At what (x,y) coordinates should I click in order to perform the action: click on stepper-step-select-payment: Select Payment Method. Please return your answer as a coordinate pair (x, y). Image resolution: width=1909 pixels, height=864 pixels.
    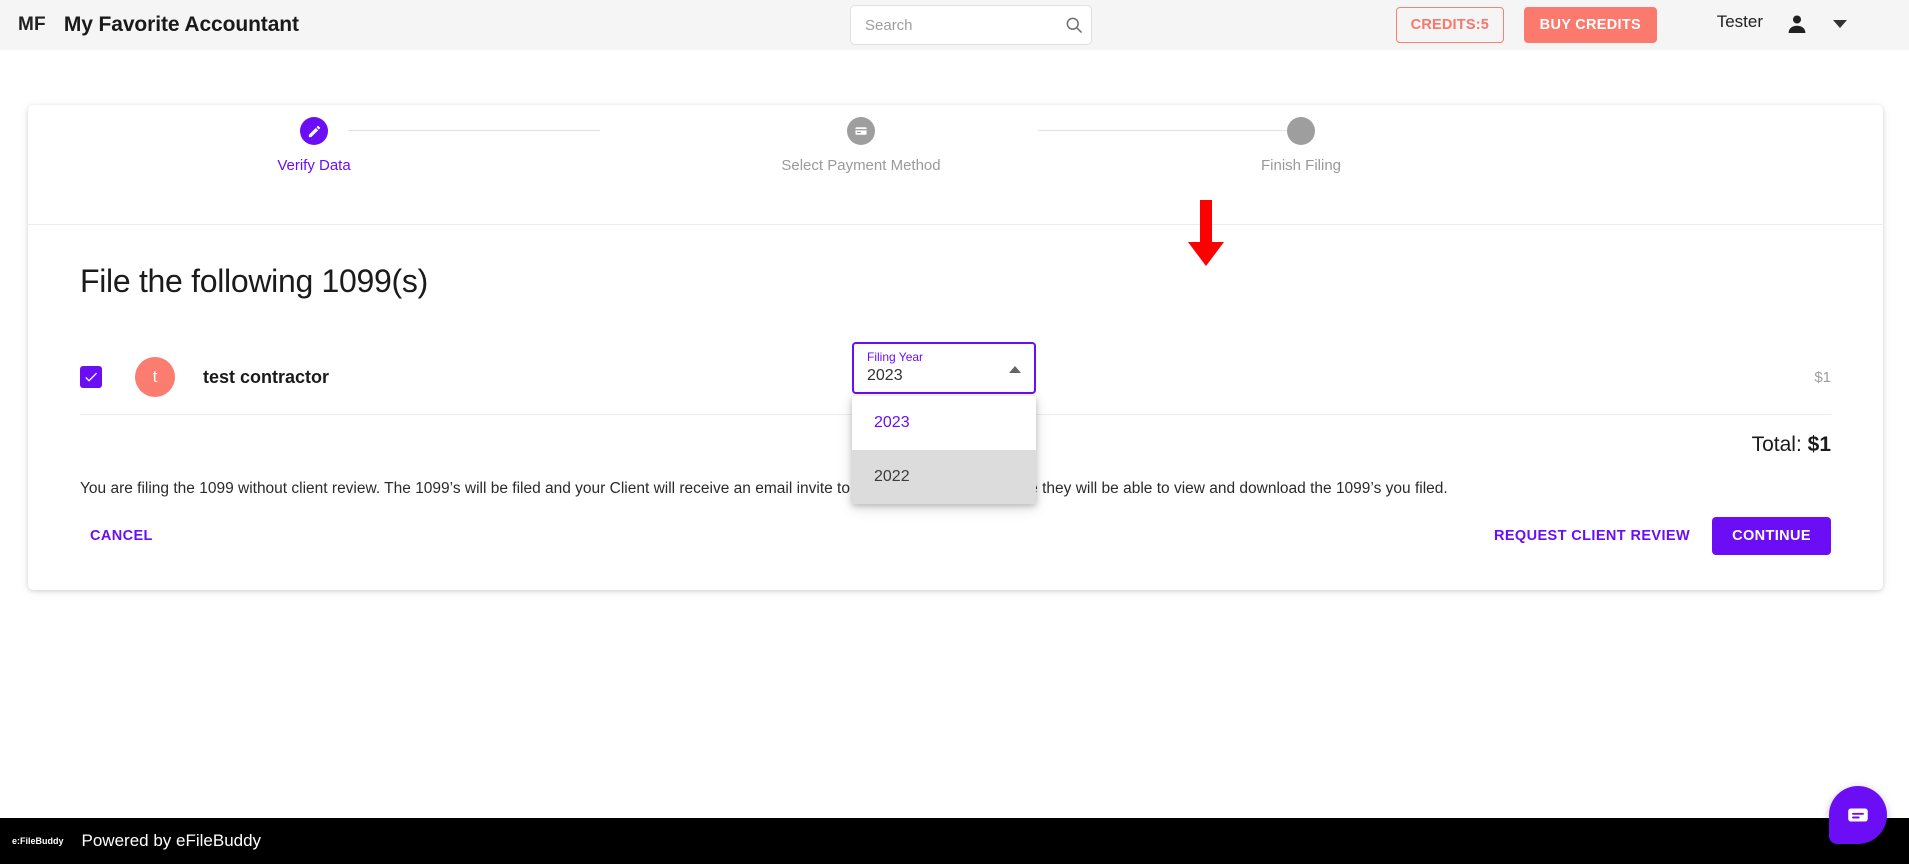
    Looking at the image, I should click on (861, 145).